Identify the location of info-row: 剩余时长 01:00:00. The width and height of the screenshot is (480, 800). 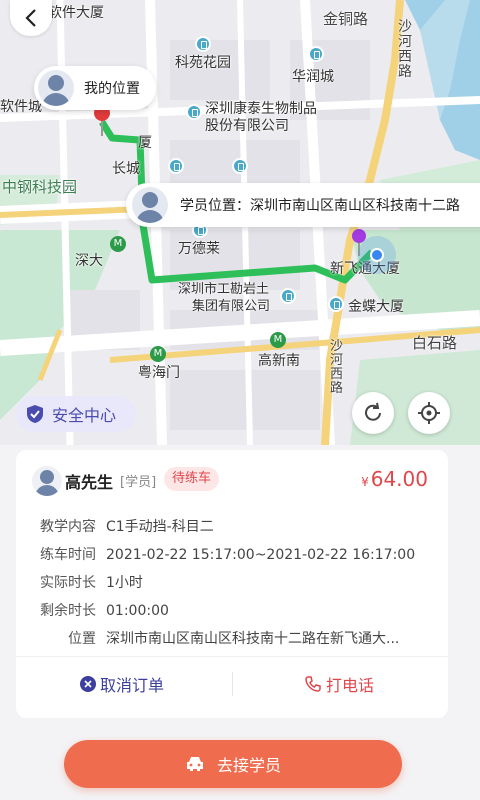
(104, 610).